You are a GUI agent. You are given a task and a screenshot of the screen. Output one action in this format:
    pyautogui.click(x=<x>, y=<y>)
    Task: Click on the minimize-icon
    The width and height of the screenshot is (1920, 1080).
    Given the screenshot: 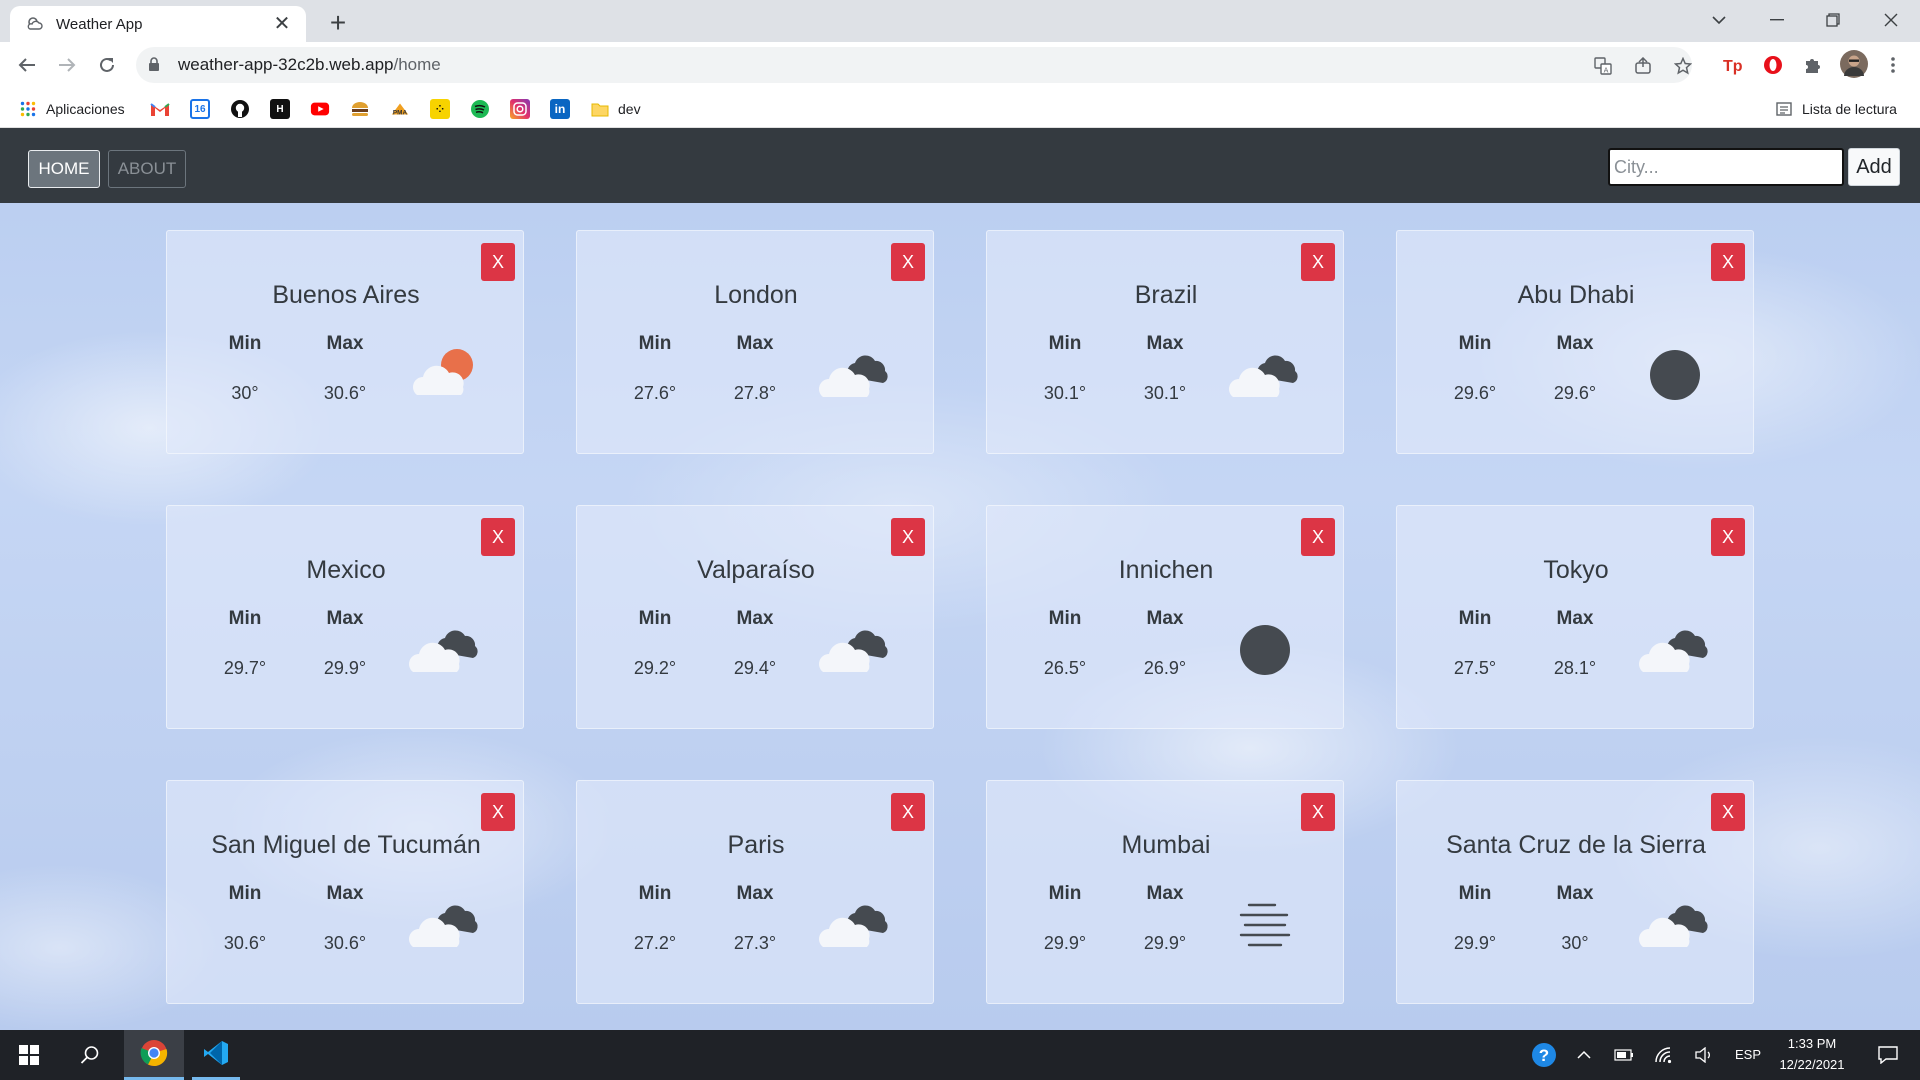 What is the action you would take?
    pyautogui.click(x=1777, y=20)
    